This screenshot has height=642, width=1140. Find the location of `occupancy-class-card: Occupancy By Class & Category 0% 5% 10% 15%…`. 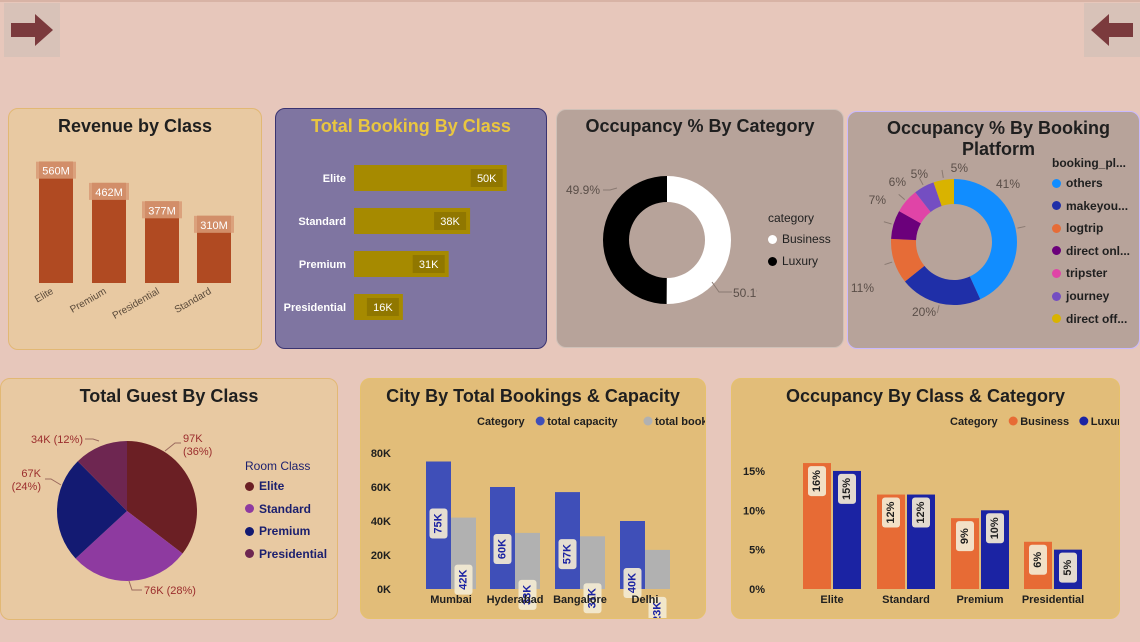

occupancy-class-card: Occupancy By Class & Category 0% 5% 10% 15%… is located at coordinates (925, 498).